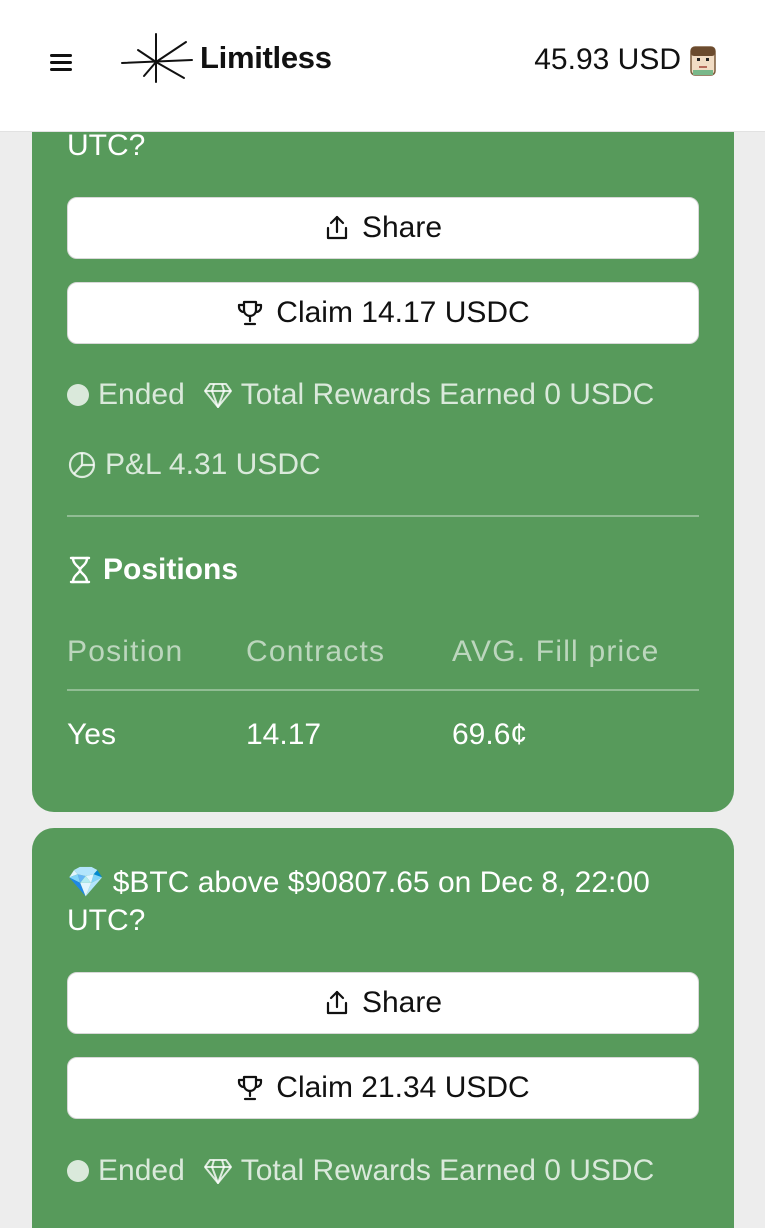 This screenshot has width=765, height=1228. I want to click on table-cell-position: Yes, so click(91, 734).